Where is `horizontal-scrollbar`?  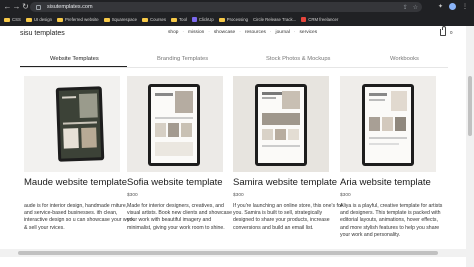 horizontal-scrollbar is located at coordinates (233, 253).